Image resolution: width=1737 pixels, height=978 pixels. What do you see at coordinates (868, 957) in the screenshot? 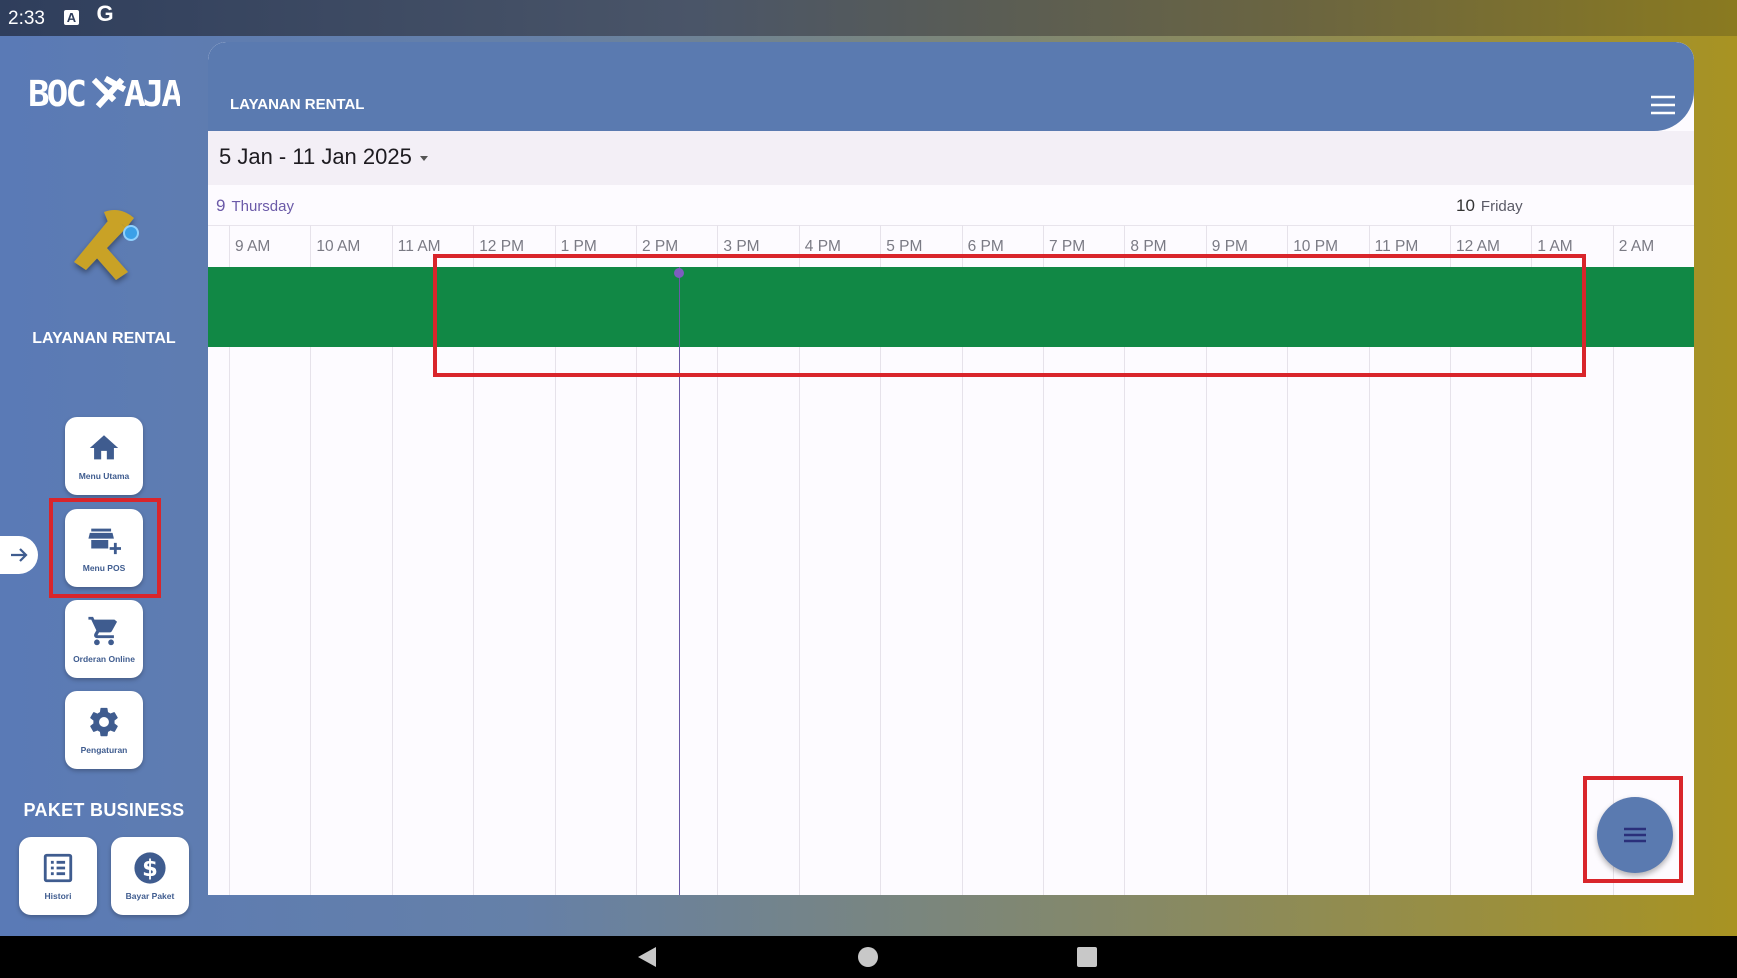
I see `home-circle-icon` at bounding box center [868, 957].